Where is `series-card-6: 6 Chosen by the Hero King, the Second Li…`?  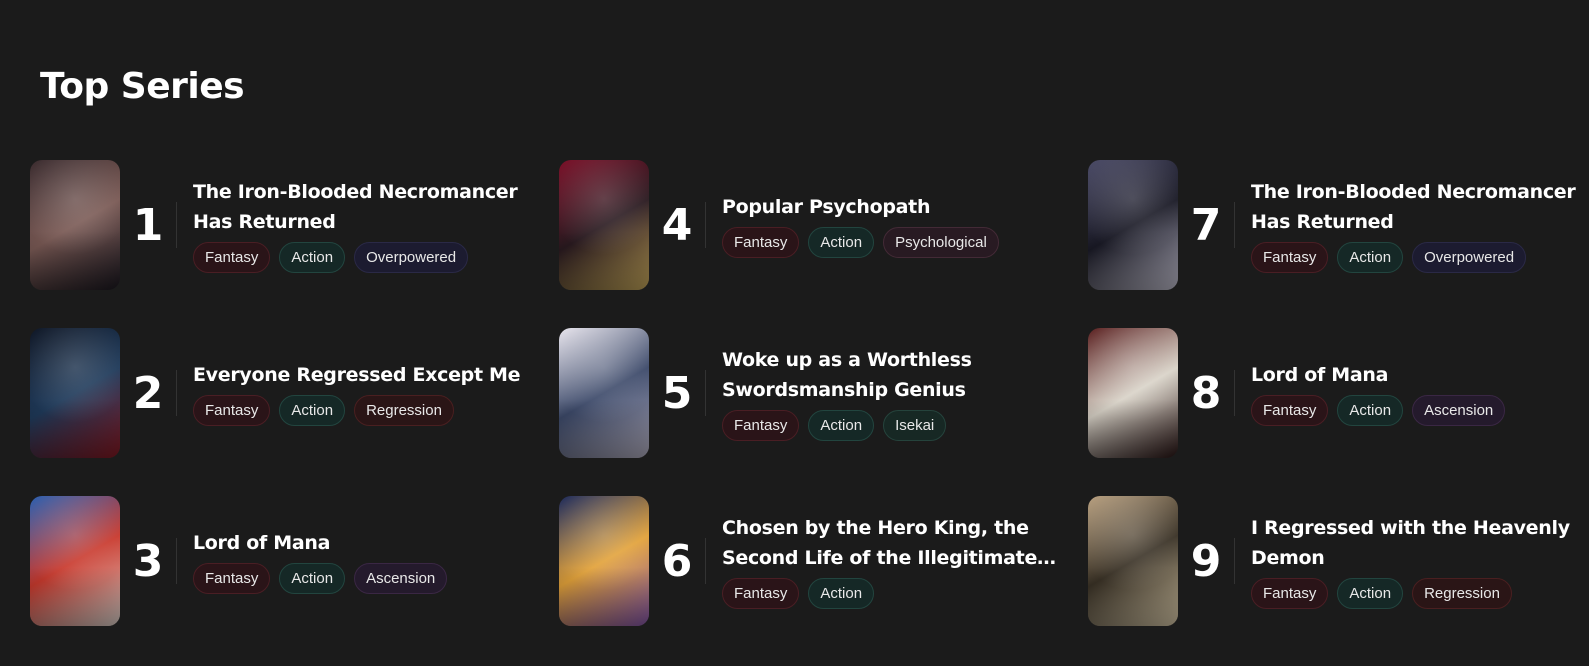
series-card-6: 6 Chosen by the Hero King, the Second Li… is located at coordinates (823, 561).